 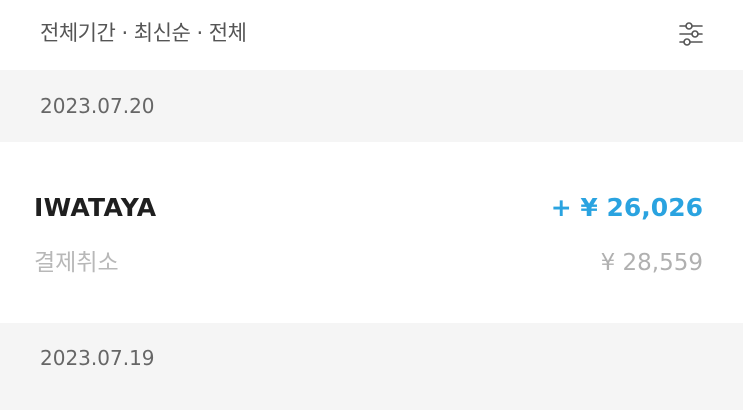 I want to click on sliders-icon, so click(x=691, y=34).